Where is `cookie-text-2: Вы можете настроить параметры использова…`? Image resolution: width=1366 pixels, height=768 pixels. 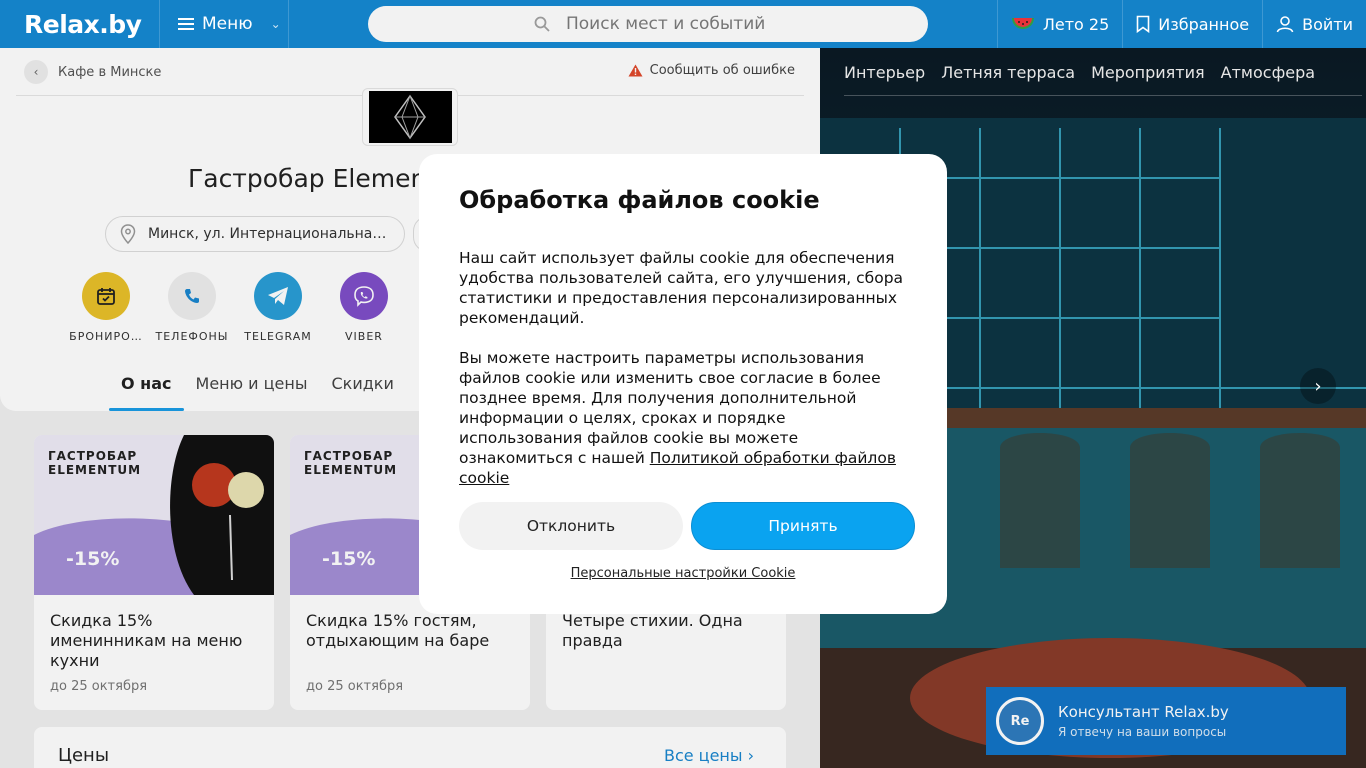 cookie-text-2: Вы можете настроить параметры использова… is located at coordinates (677, 418).